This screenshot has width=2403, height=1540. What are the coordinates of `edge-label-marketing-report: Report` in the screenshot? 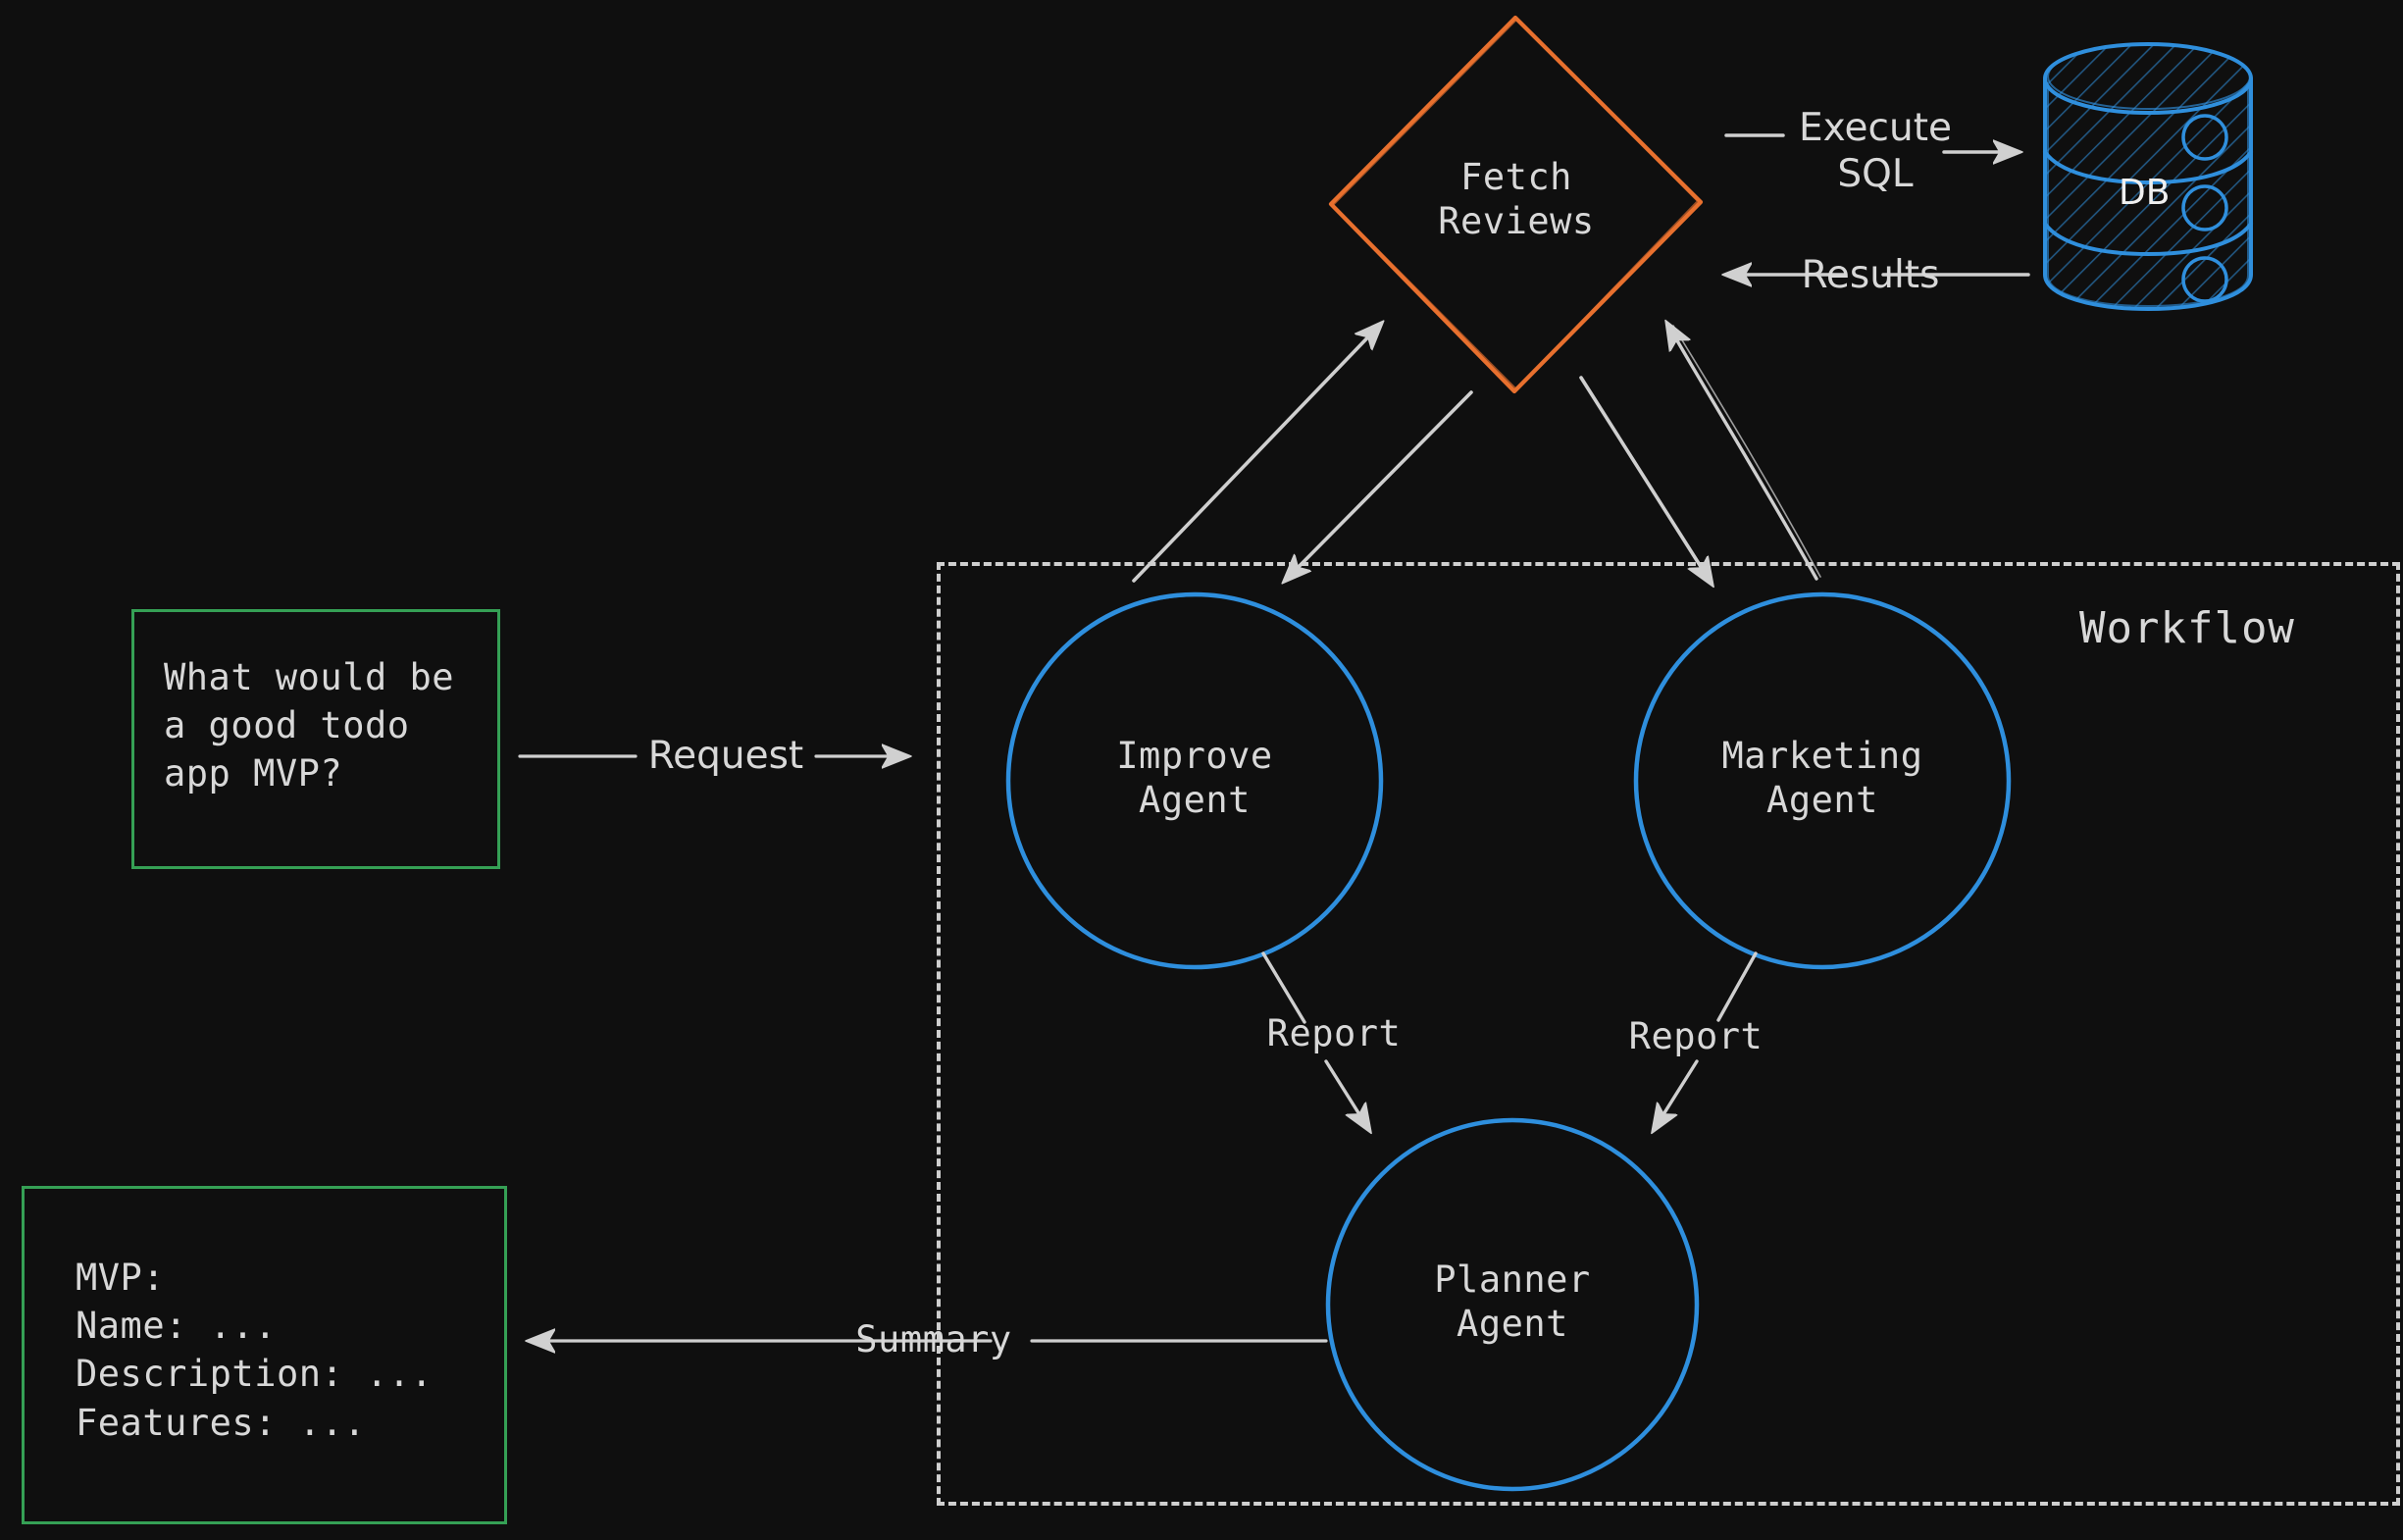 It's located at (1696, 1036).